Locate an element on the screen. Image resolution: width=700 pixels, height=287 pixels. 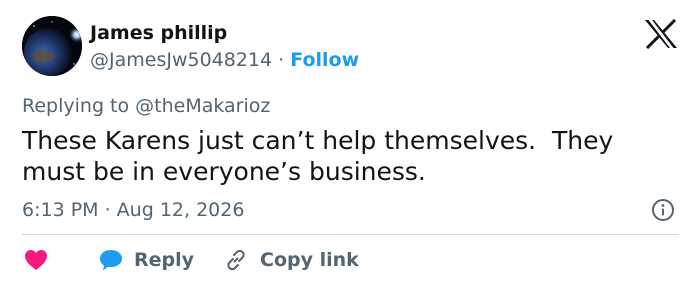
author-handle: @JamesJw5048214 is located at coordinates (181, 60).